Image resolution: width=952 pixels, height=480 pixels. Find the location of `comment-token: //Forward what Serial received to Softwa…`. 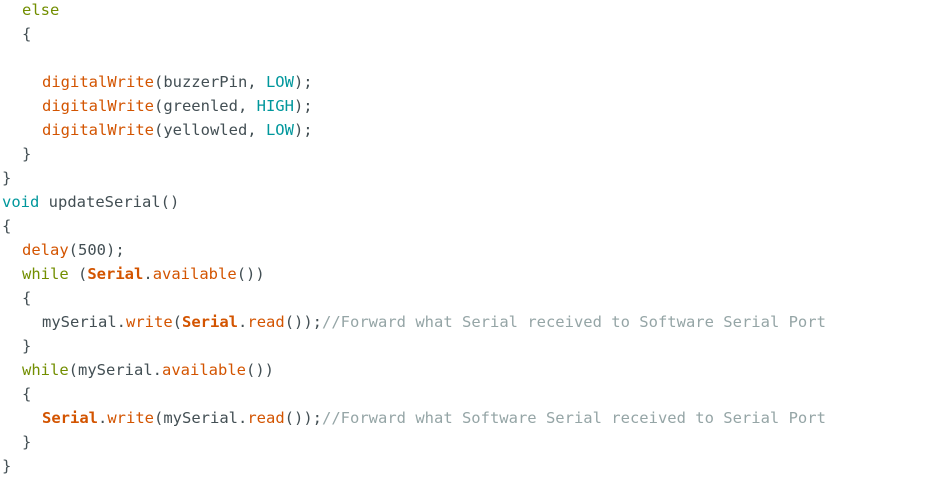

comment-token: //Forward what Serial received to Softwa… is located at coordinates (574, 322).